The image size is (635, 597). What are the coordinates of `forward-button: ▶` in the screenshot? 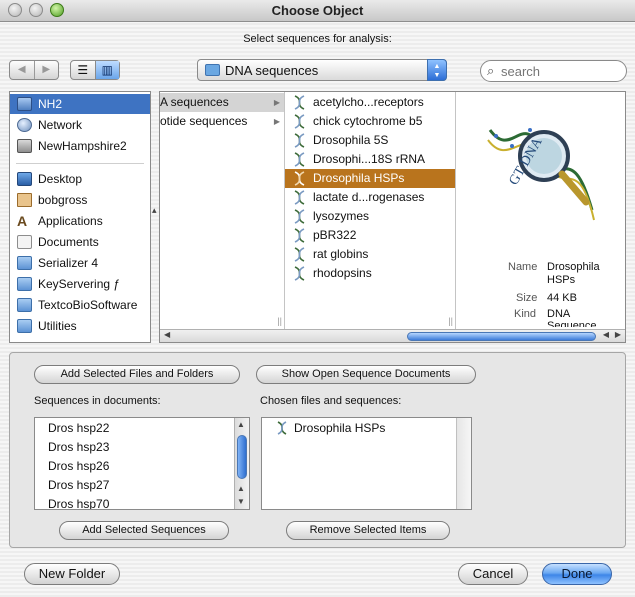 It's located at (47, 70).